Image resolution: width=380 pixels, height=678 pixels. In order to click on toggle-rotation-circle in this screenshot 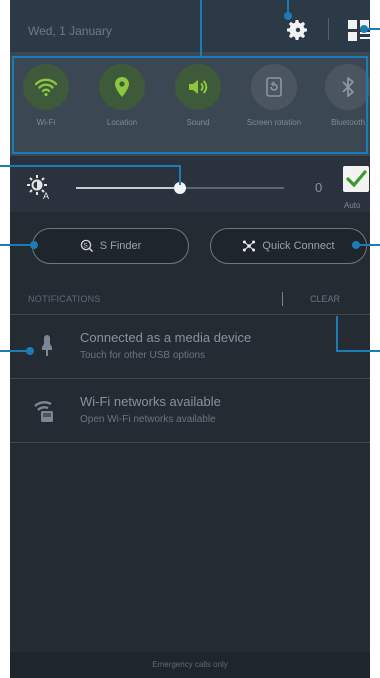, I will do `click(274, 87)`.